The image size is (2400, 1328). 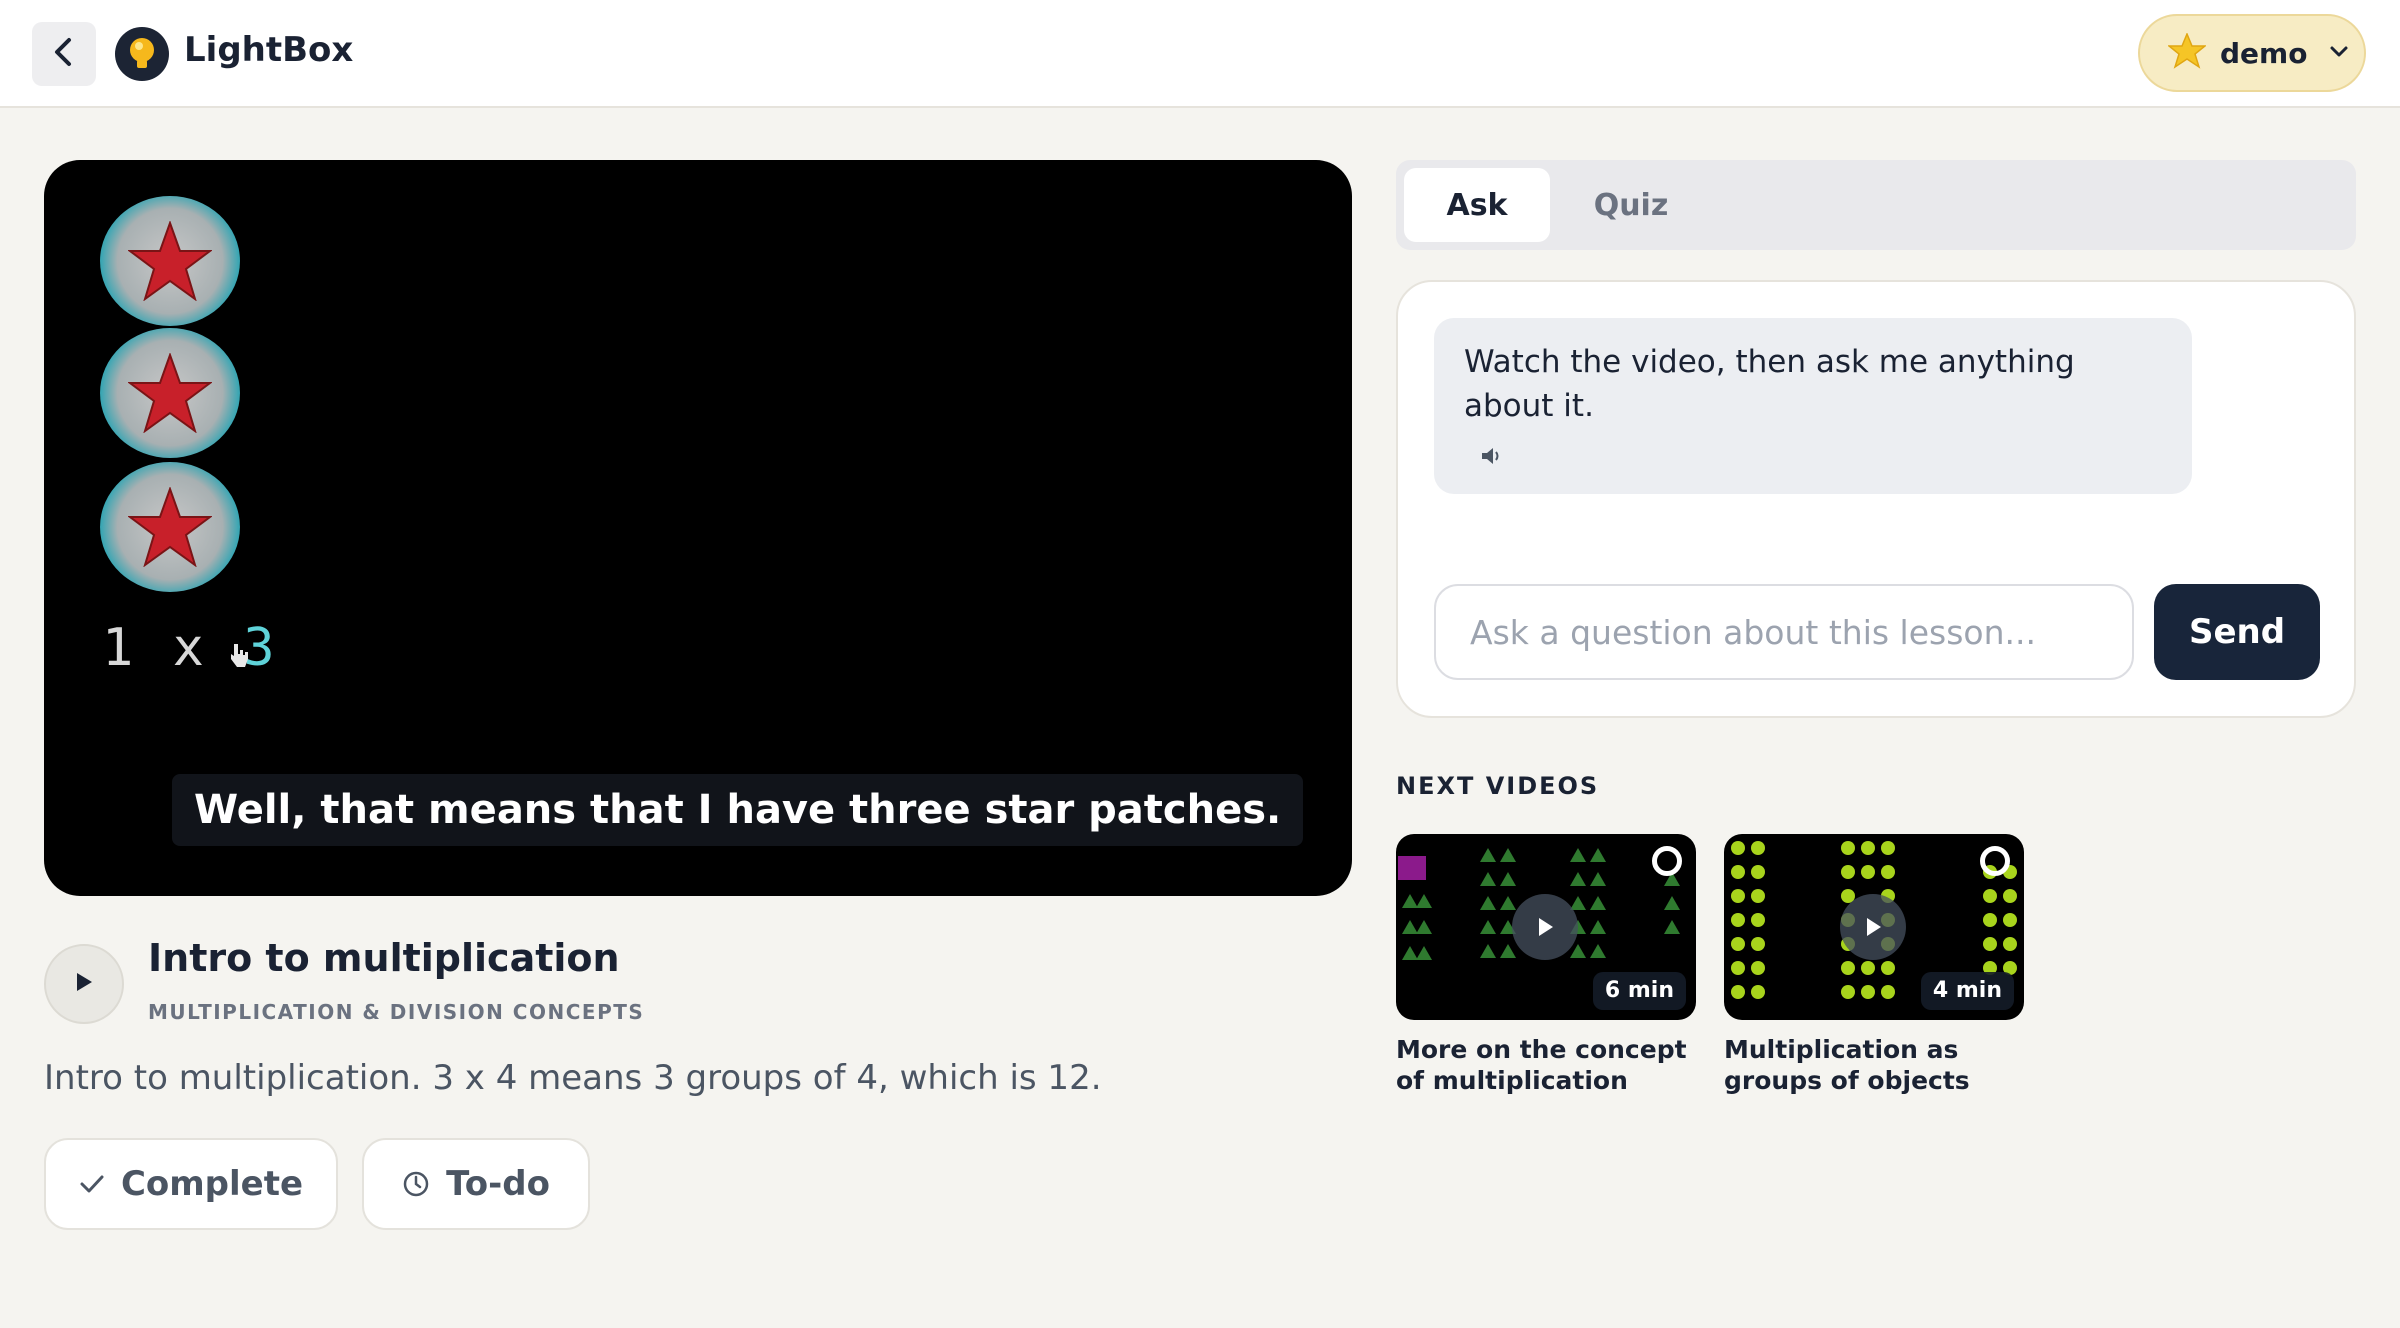 I want to click on ask-question-input, so click(x=1784, y=632).